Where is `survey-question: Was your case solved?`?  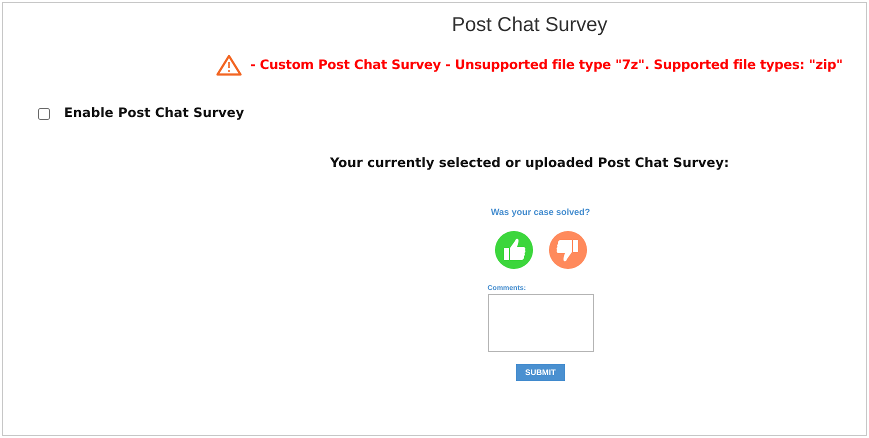
survey-question: Was your case solved? is located at coordinates (540, 212).